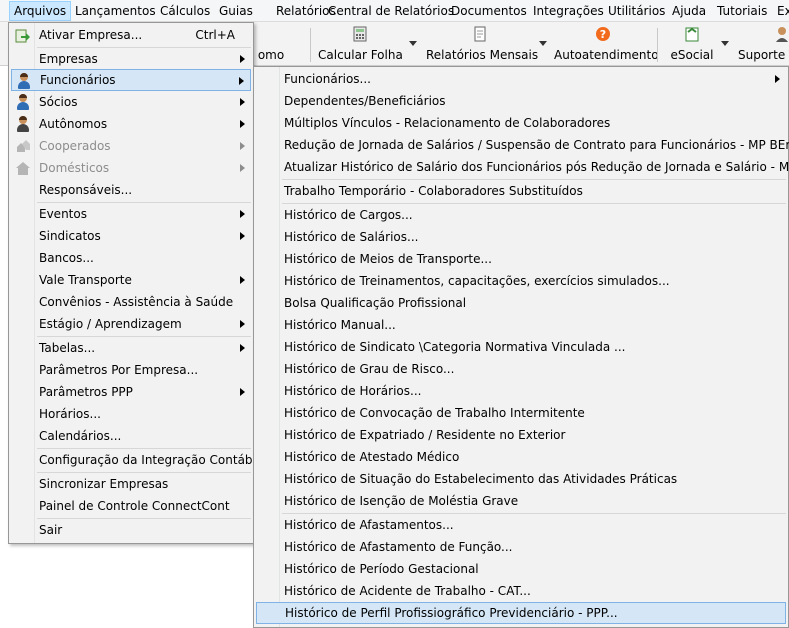 The width and height of the screenshot is (789, 628). I want to click on submenu-item-dependentes: Dependentes/Beneficiários, so click(521, 101).